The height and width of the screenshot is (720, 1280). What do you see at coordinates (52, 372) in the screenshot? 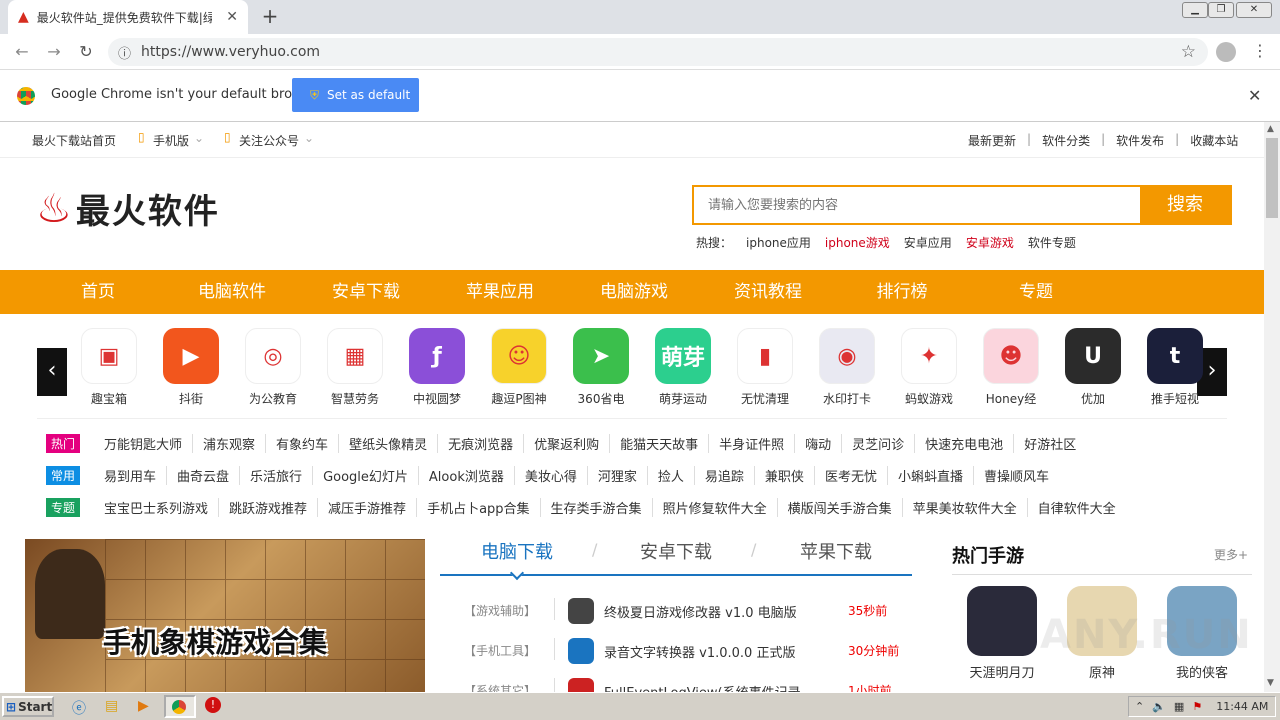
I see `carousel-prev-button: ‹` at bounding box center [52, 372].